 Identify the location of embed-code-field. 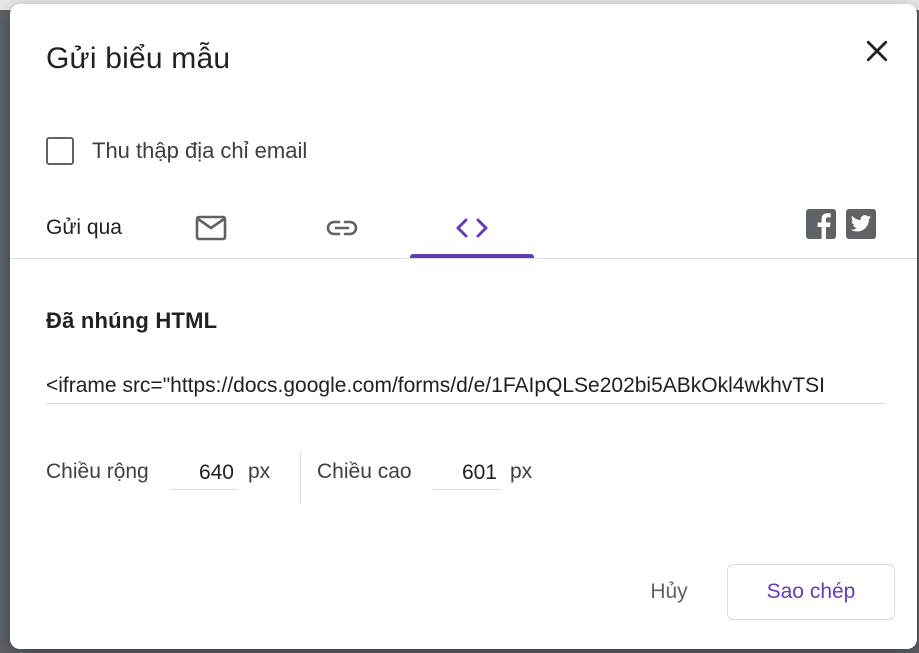
(465, 386).